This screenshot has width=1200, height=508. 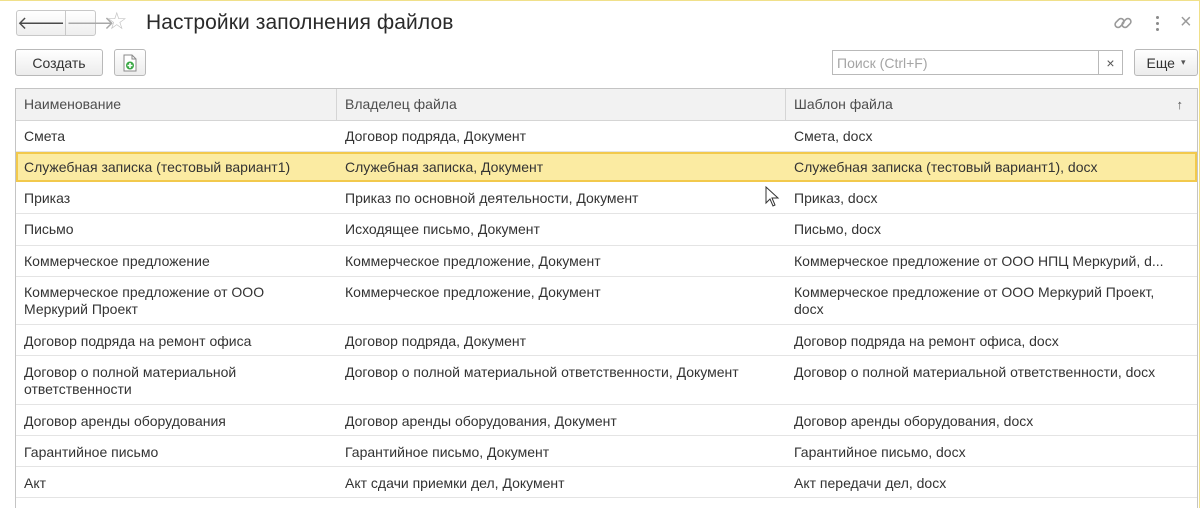 What do you see at coordinates (35, 483) in the screenshot?
I see `cell-name: Акт` at bounding box center [35, 483].